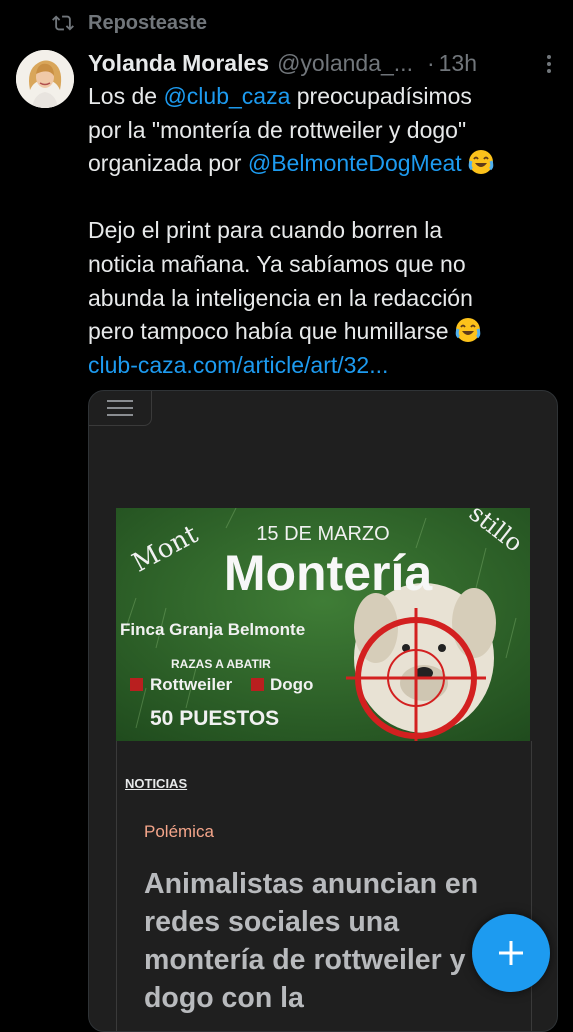 The height and width of the screenshot is (1032, 573). I want to click on svg-text: RAZAS A ABATIR, so click(221, 664).